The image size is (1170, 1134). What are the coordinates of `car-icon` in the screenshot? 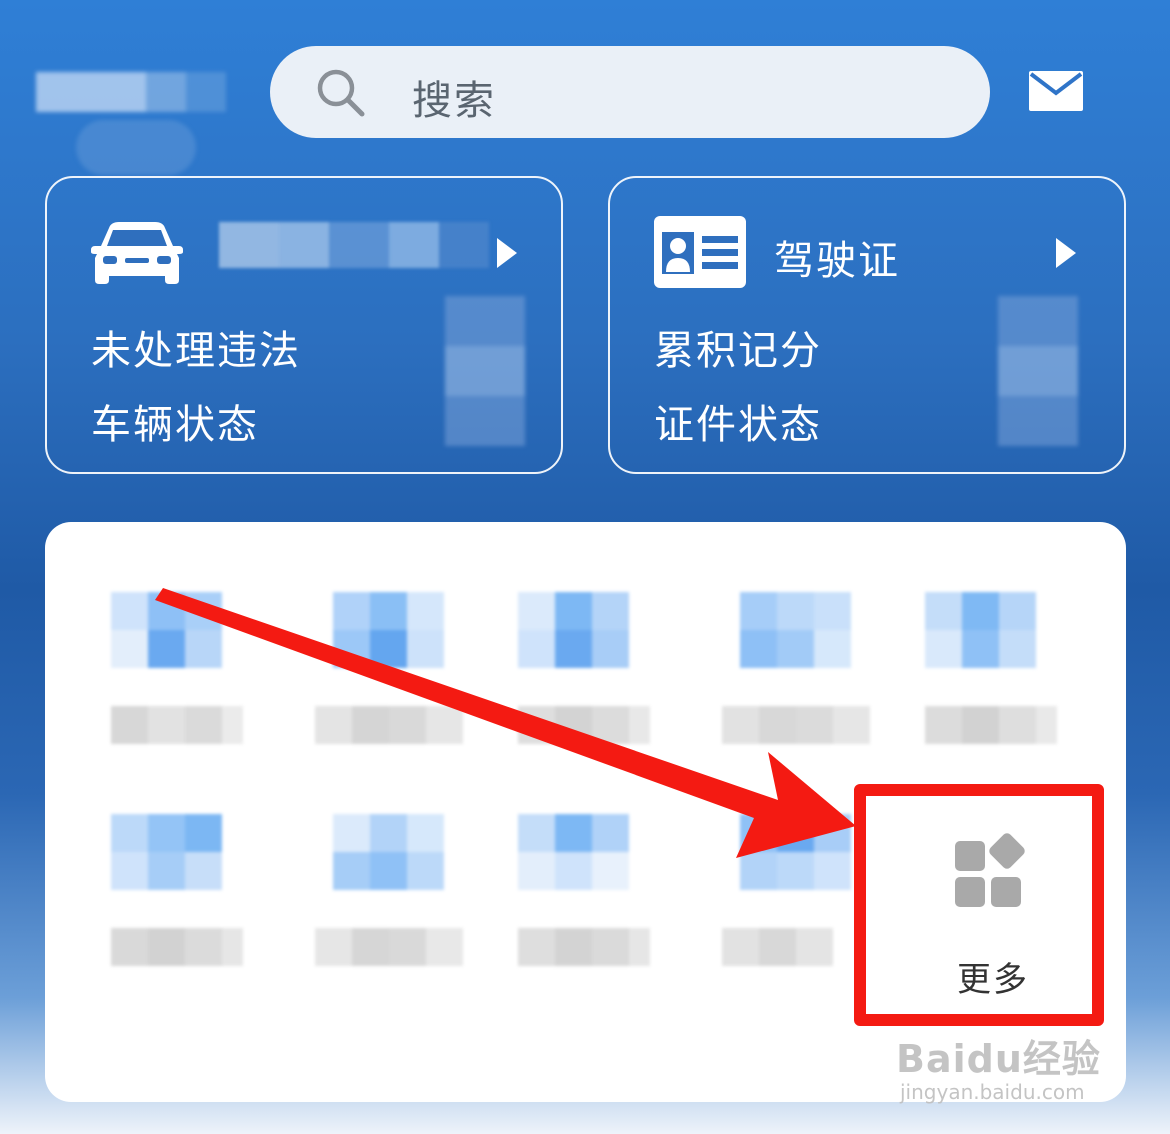 It's located at (137, 253).